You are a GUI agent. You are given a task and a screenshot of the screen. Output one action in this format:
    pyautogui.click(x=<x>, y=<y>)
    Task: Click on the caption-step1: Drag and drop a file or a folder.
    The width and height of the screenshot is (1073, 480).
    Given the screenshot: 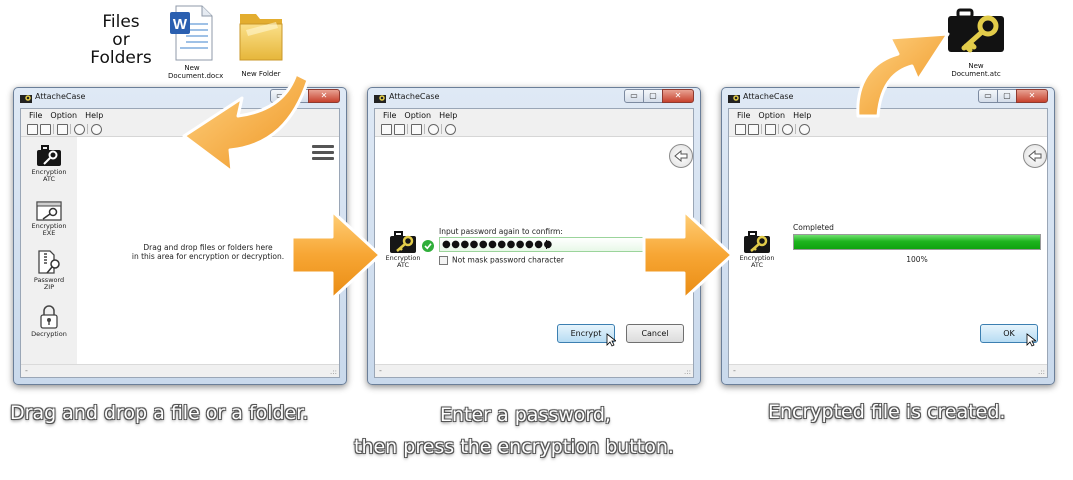 What is the action you would take?
    pyautogui.click(x=159, y=413)
    